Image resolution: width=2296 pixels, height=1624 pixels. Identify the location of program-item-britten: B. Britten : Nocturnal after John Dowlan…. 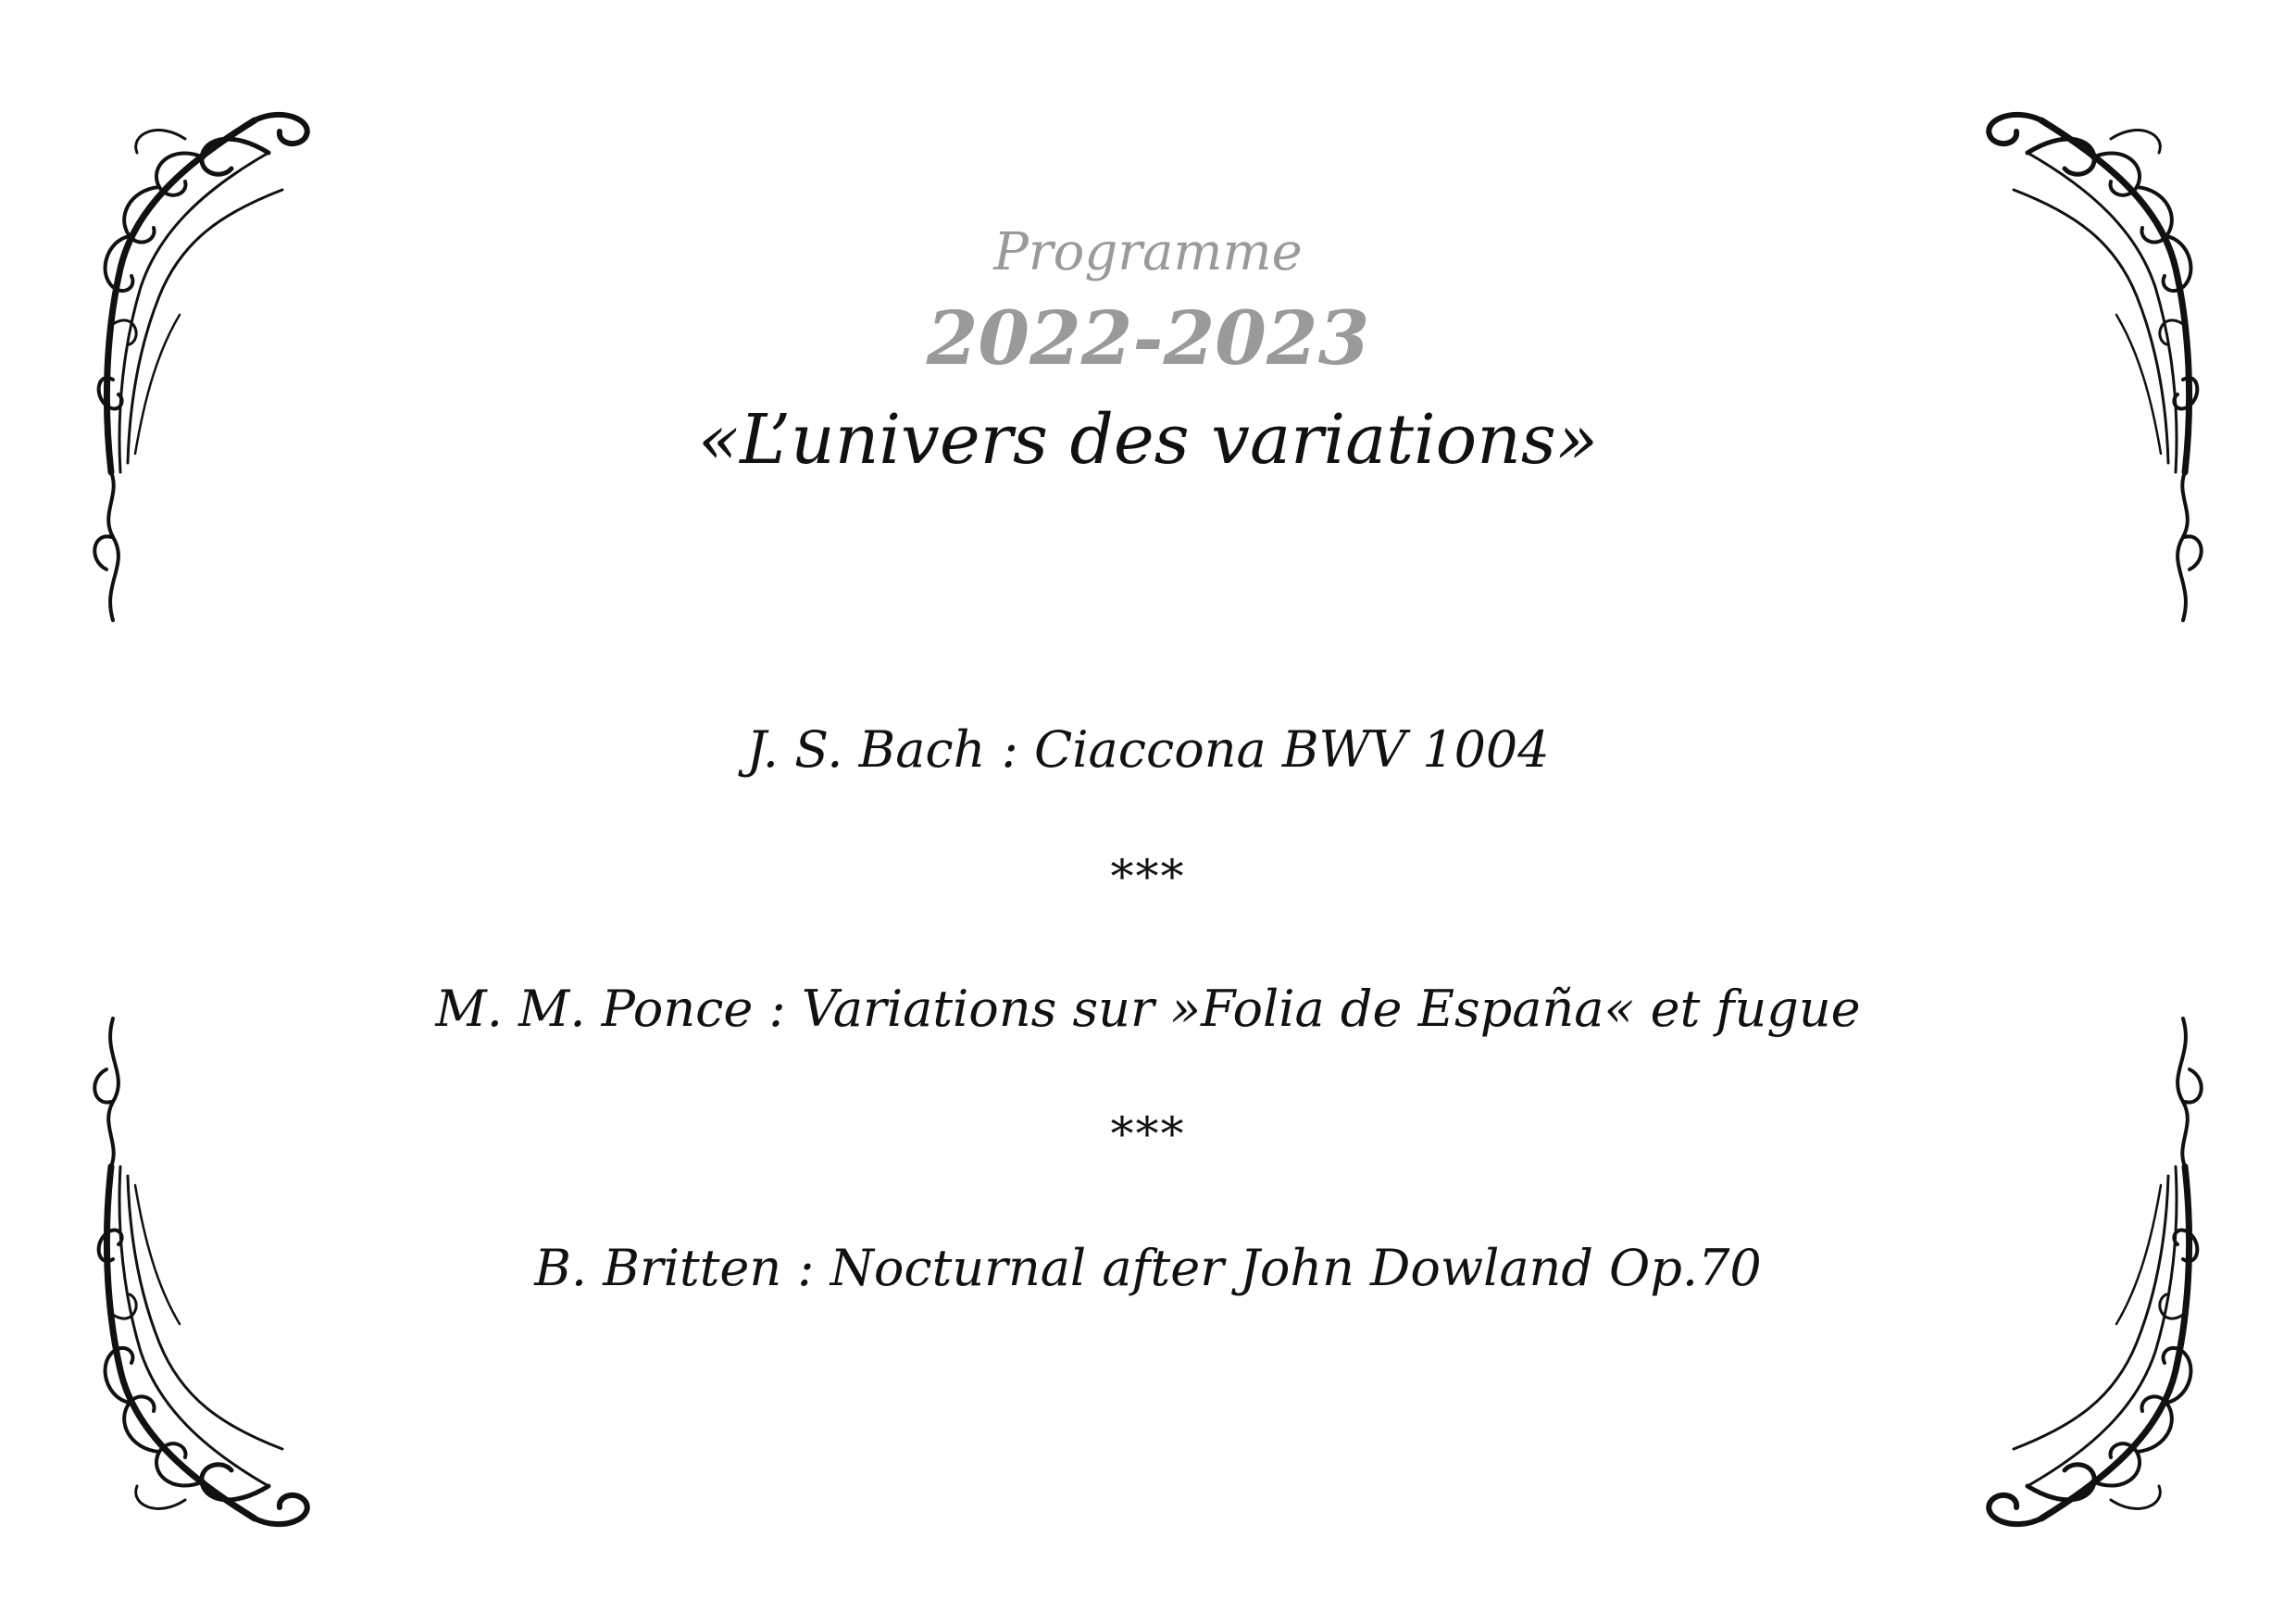
(1148, 1268).